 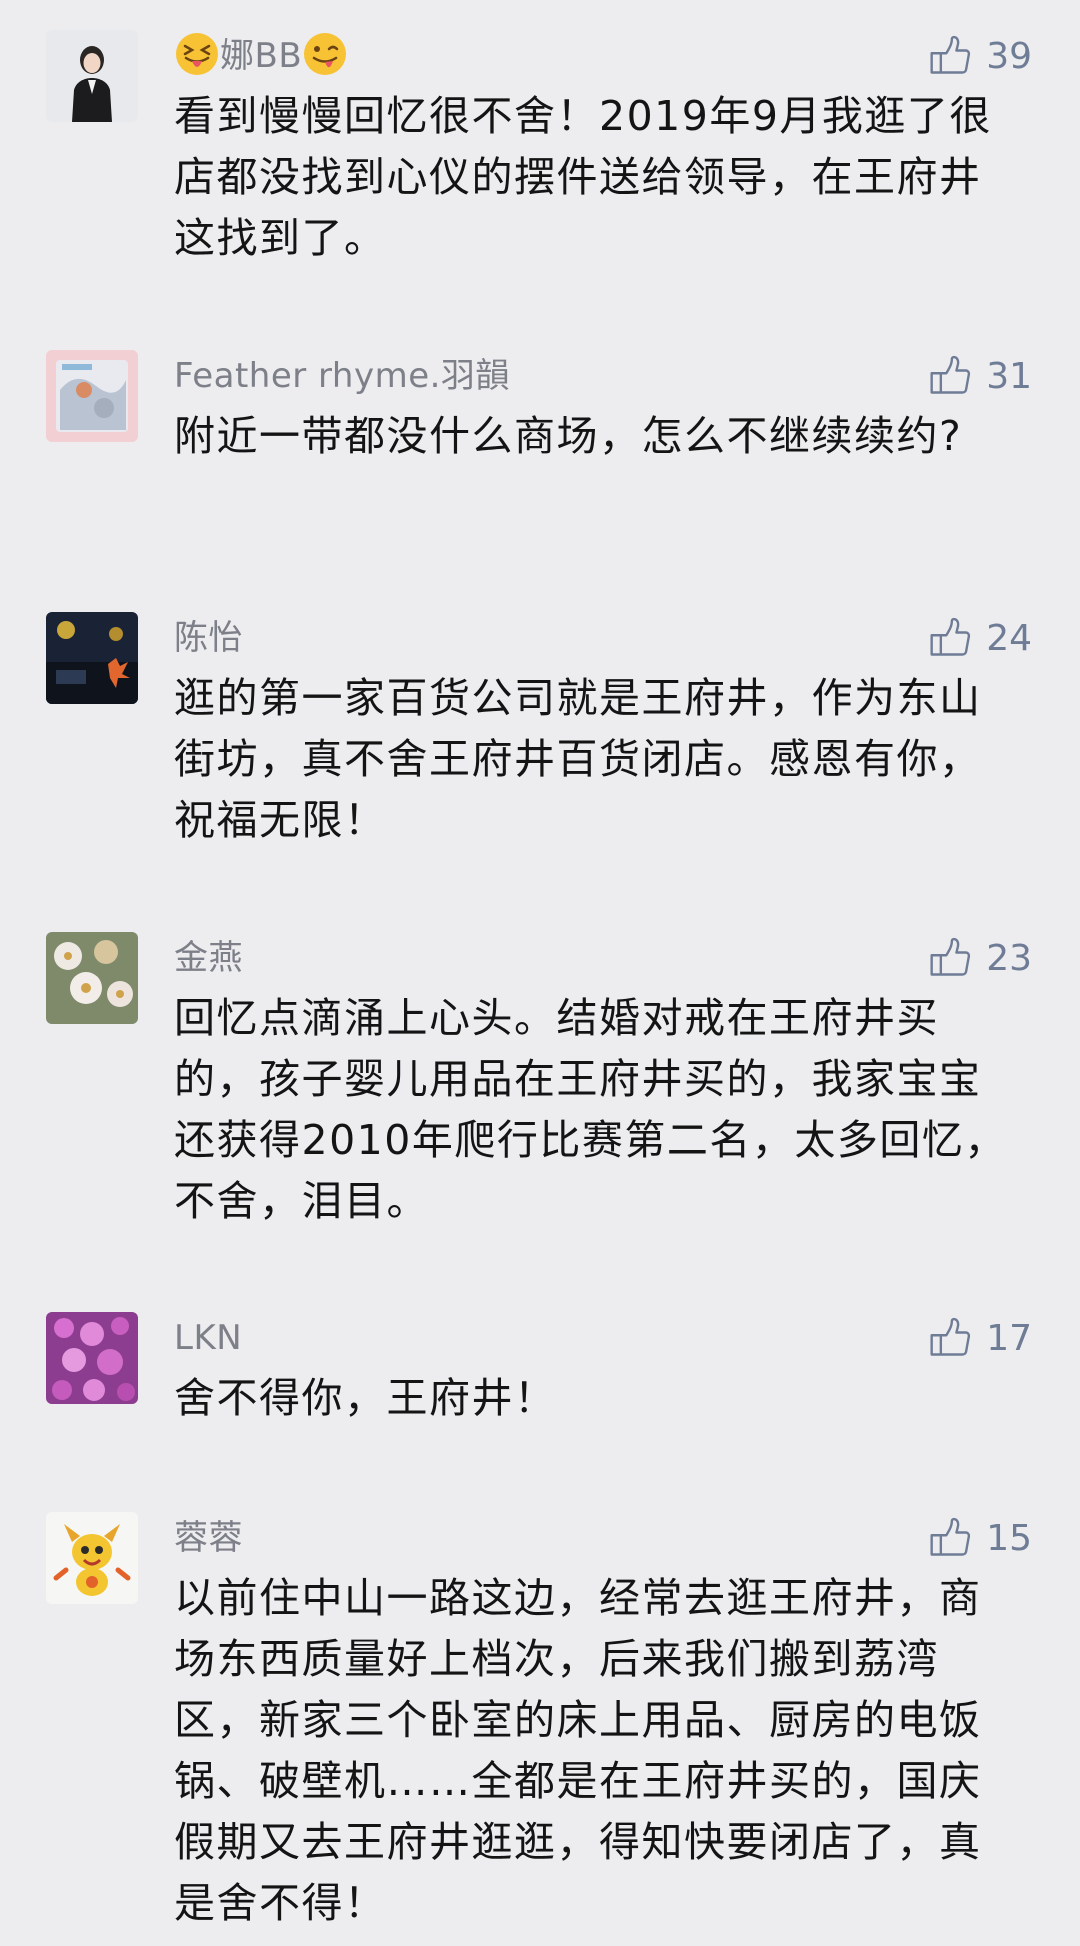 I want to click on like-count: 17, so click(x=1009, y=1338).